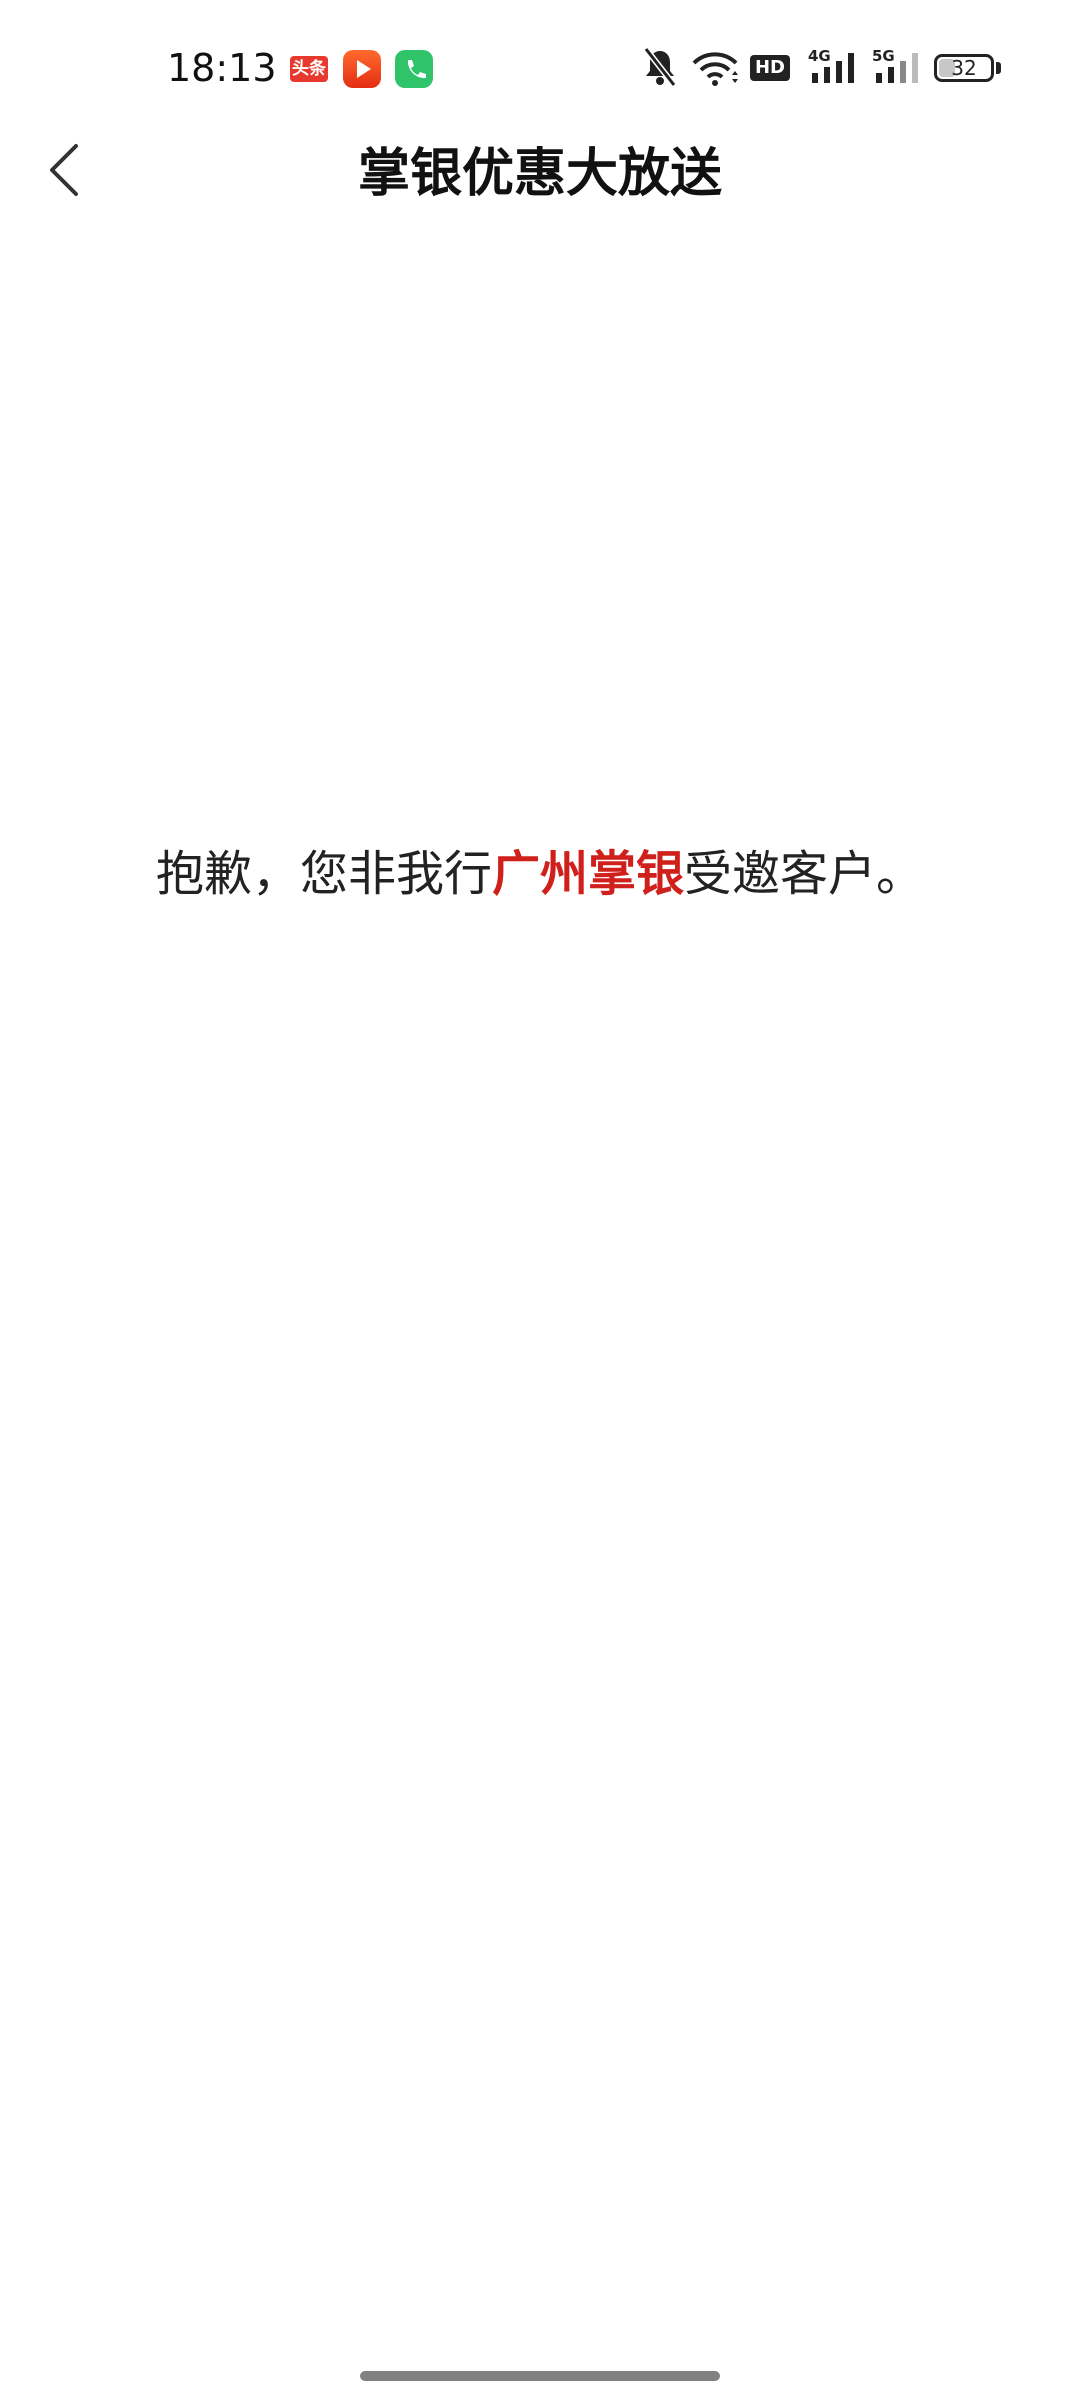 The image size is (1080, 2400). I want to click on message-prefix: 抱歉，您非我行, so click(323, 874).